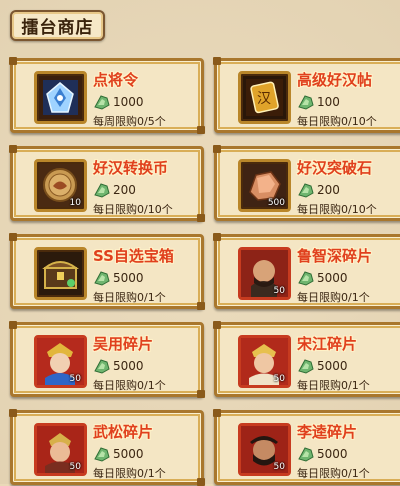  Describe the element at coordinates (123, 344) in the screenshot. I see `item-name: 吴用碎片` at that location.